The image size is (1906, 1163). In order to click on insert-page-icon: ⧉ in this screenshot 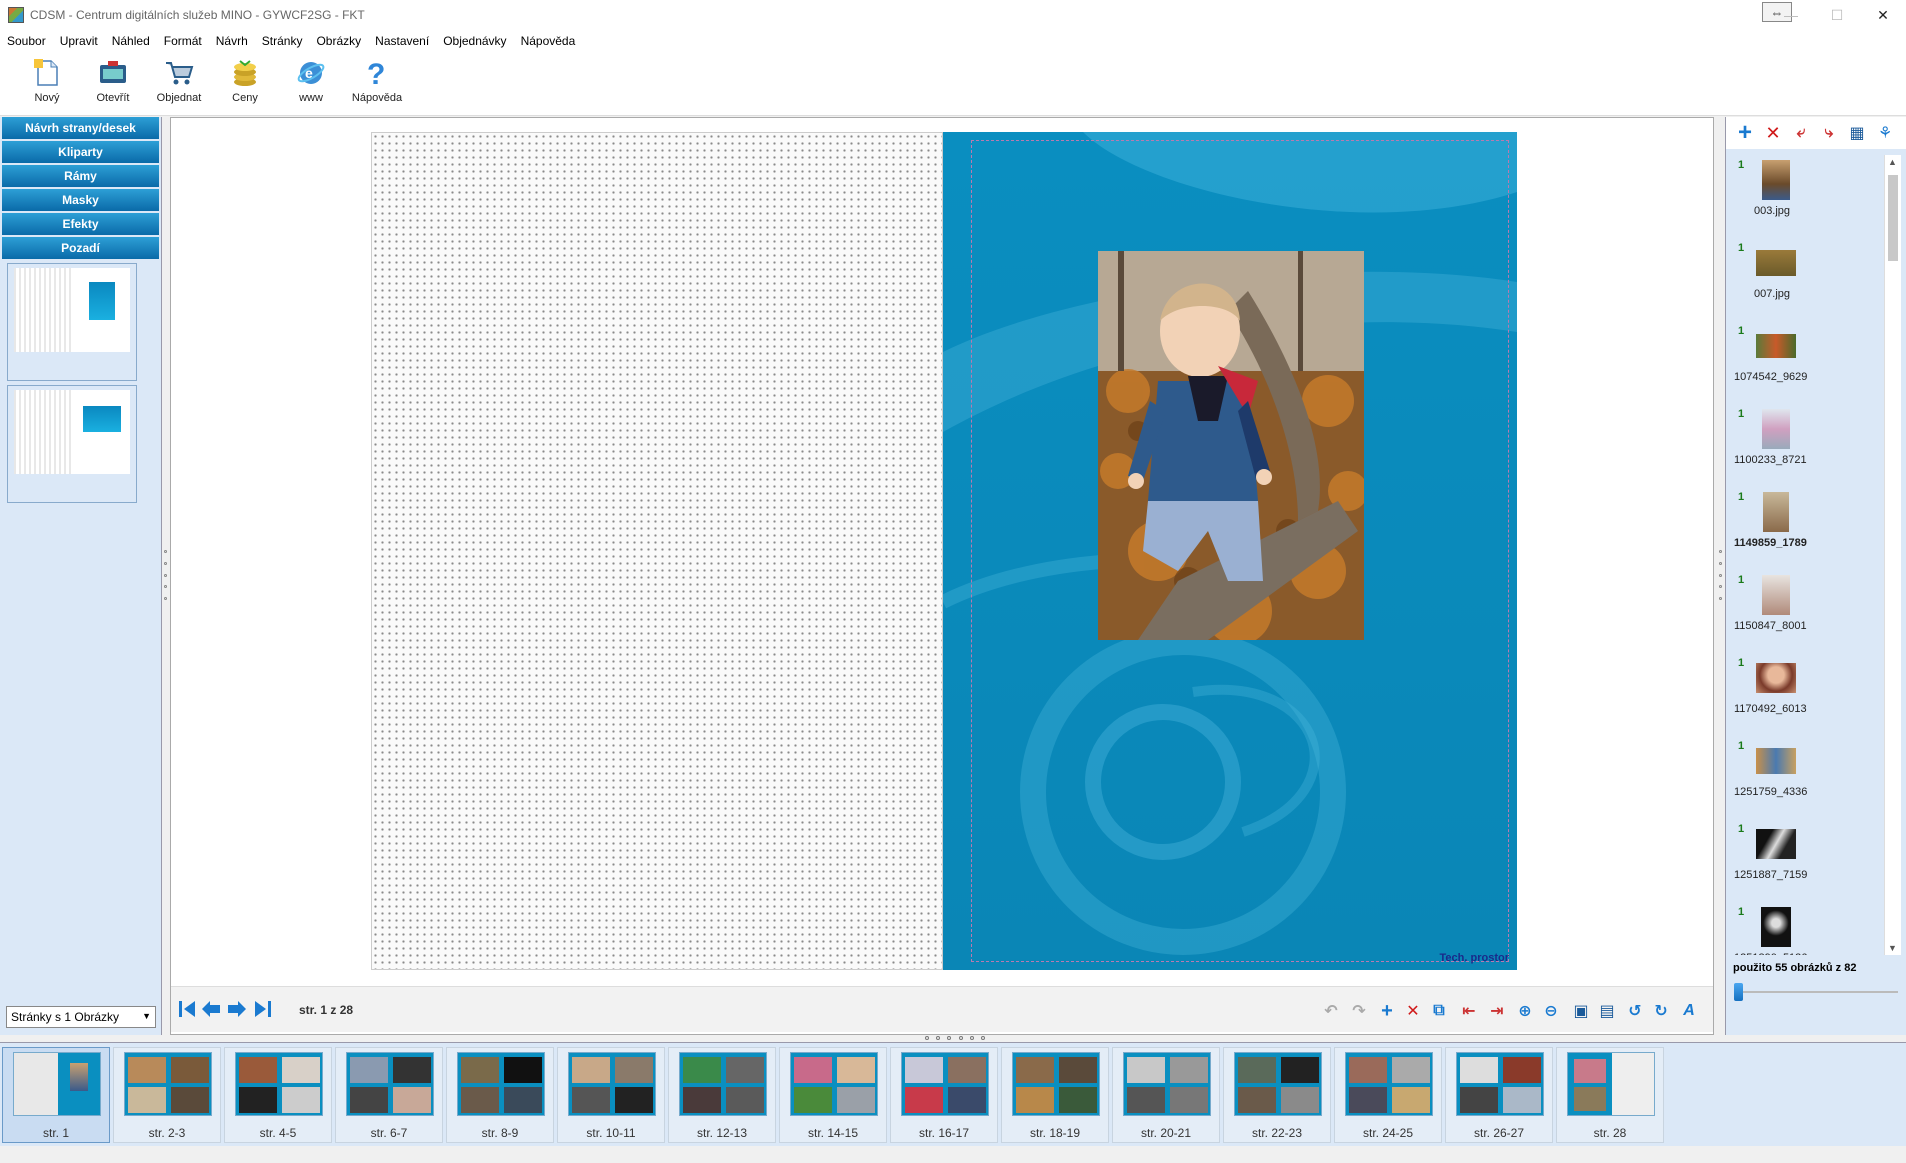, I will do `click(1439, 1011)`.